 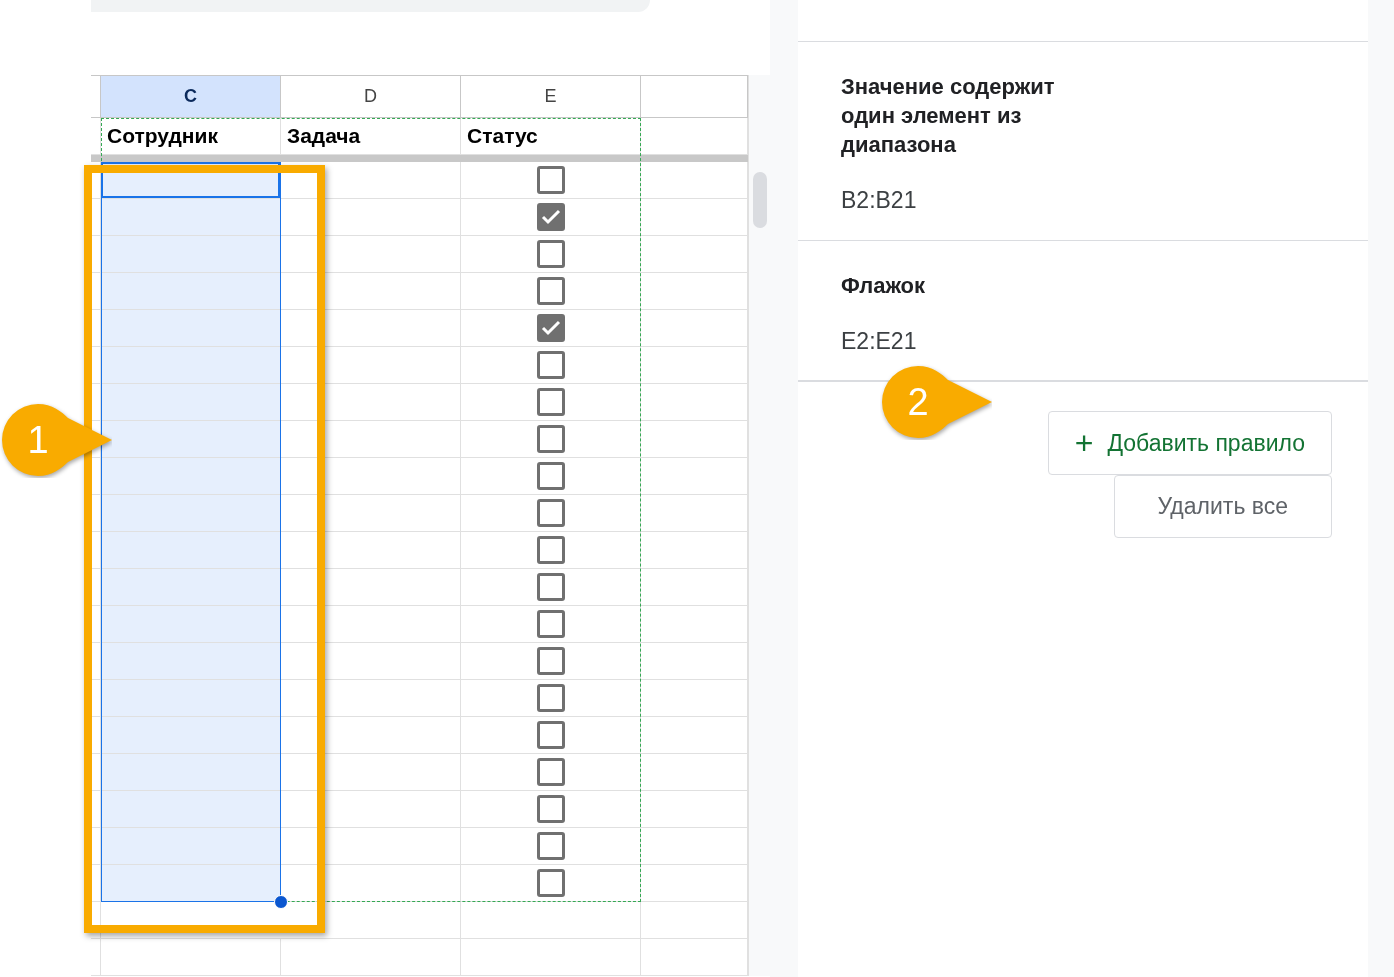 What do you see at coordinates (371, 96) in the screenshot?
I see `column-header: D` at bounding box center [371, 96].